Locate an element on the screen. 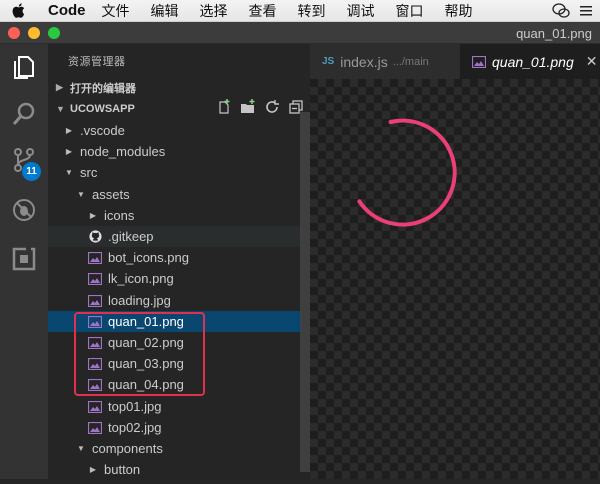  tree-item-components: ▼ components is located at coordinates (175, 448).